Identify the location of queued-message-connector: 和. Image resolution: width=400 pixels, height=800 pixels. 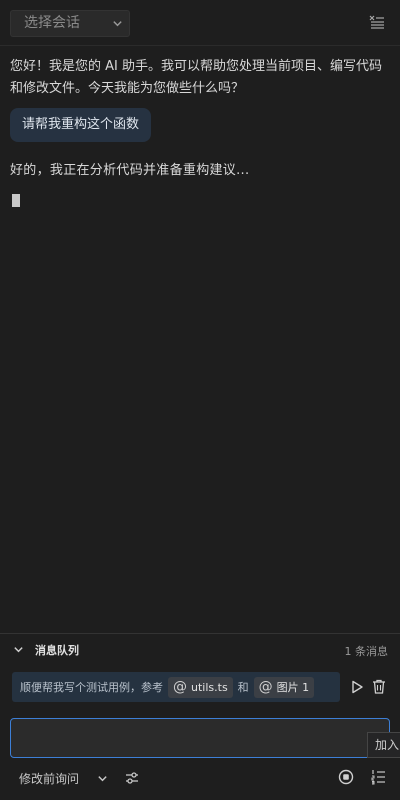
(243, 687).